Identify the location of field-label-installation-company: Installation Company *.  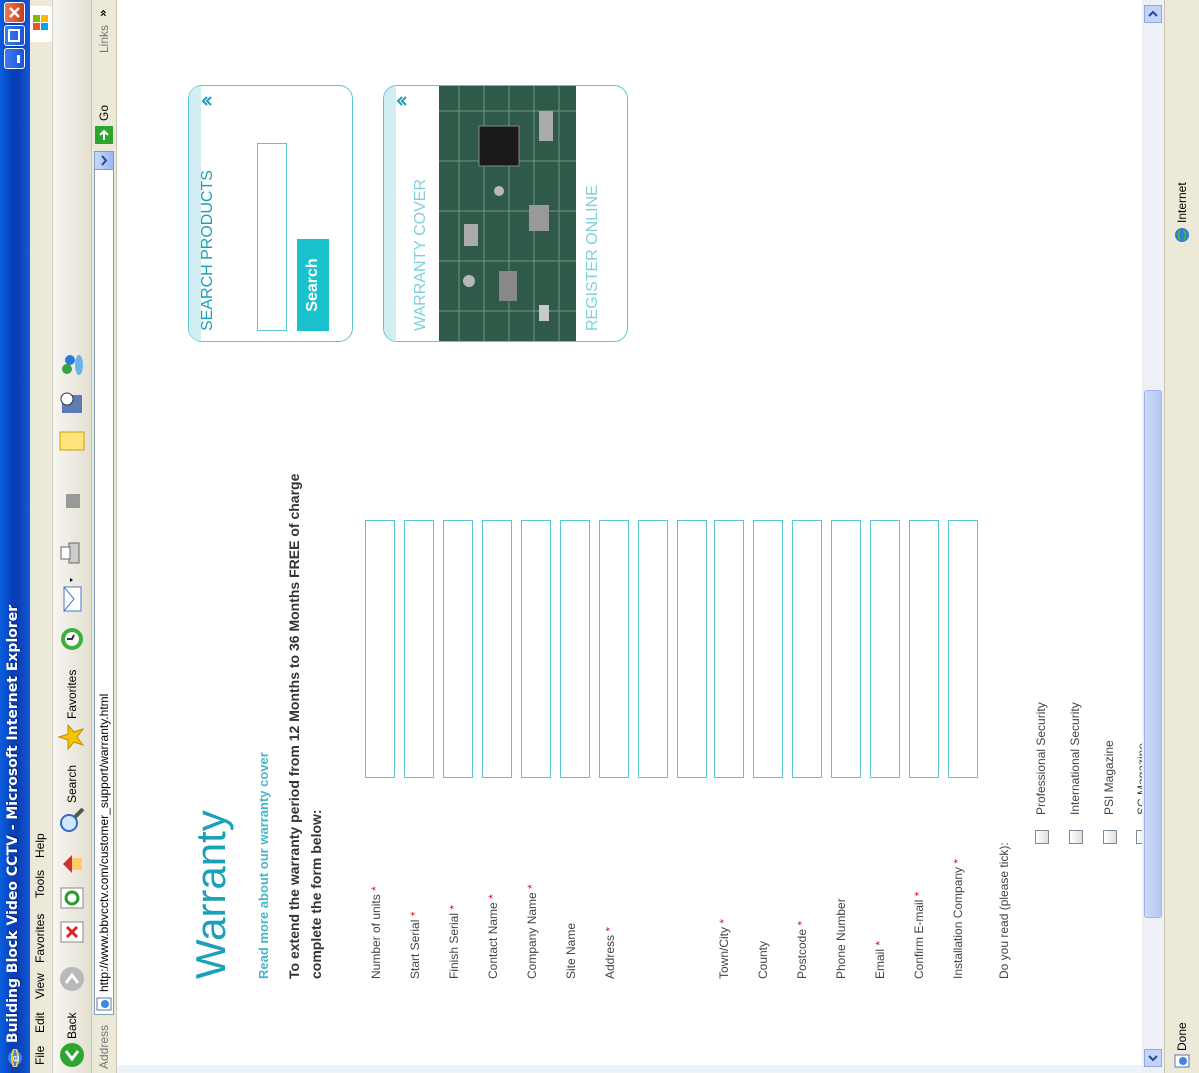
(958, 918).